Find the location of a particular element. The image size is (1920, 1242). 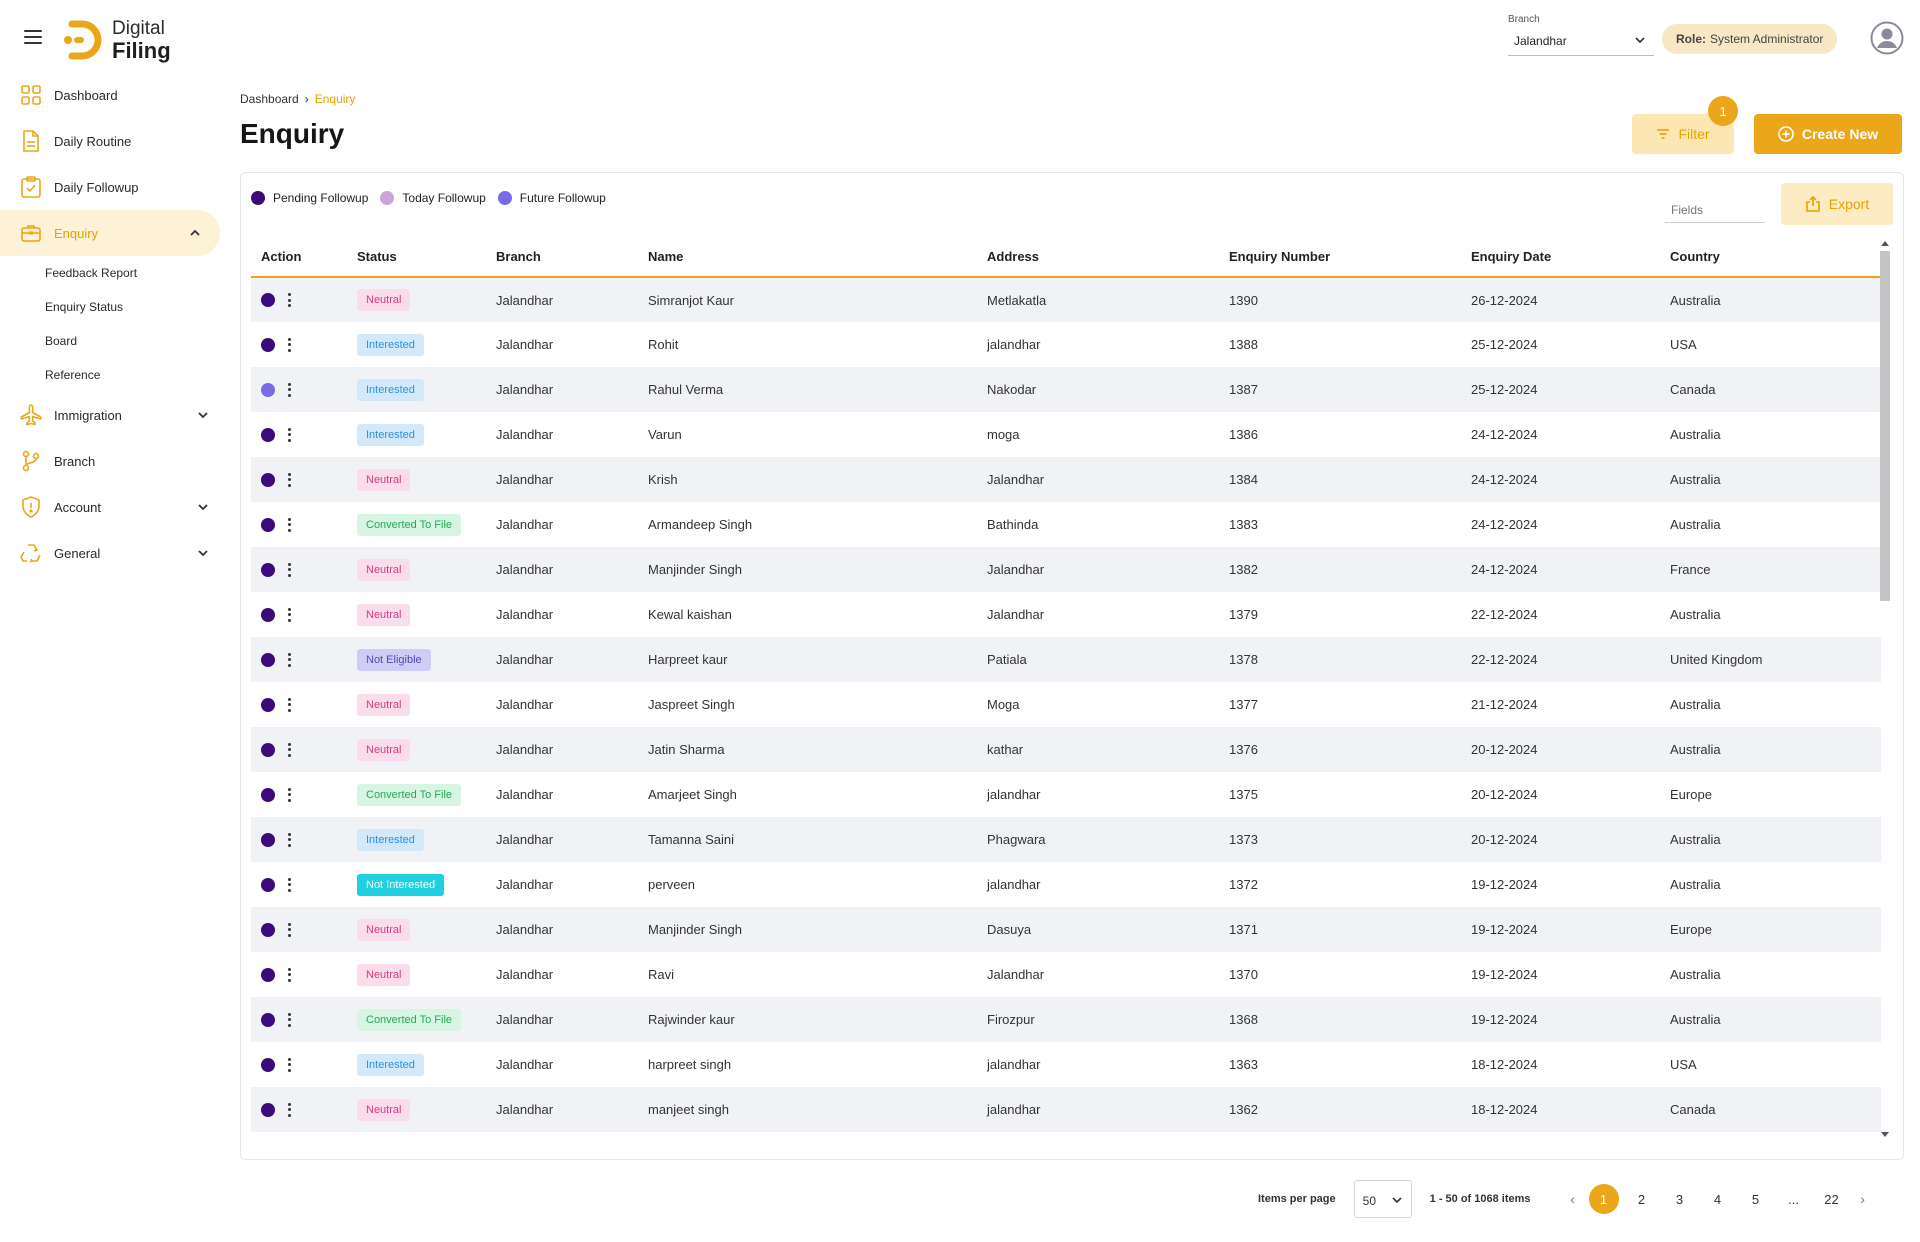

sidebar-item-dashboard: Dashboard is located at coordinates (114, 95).